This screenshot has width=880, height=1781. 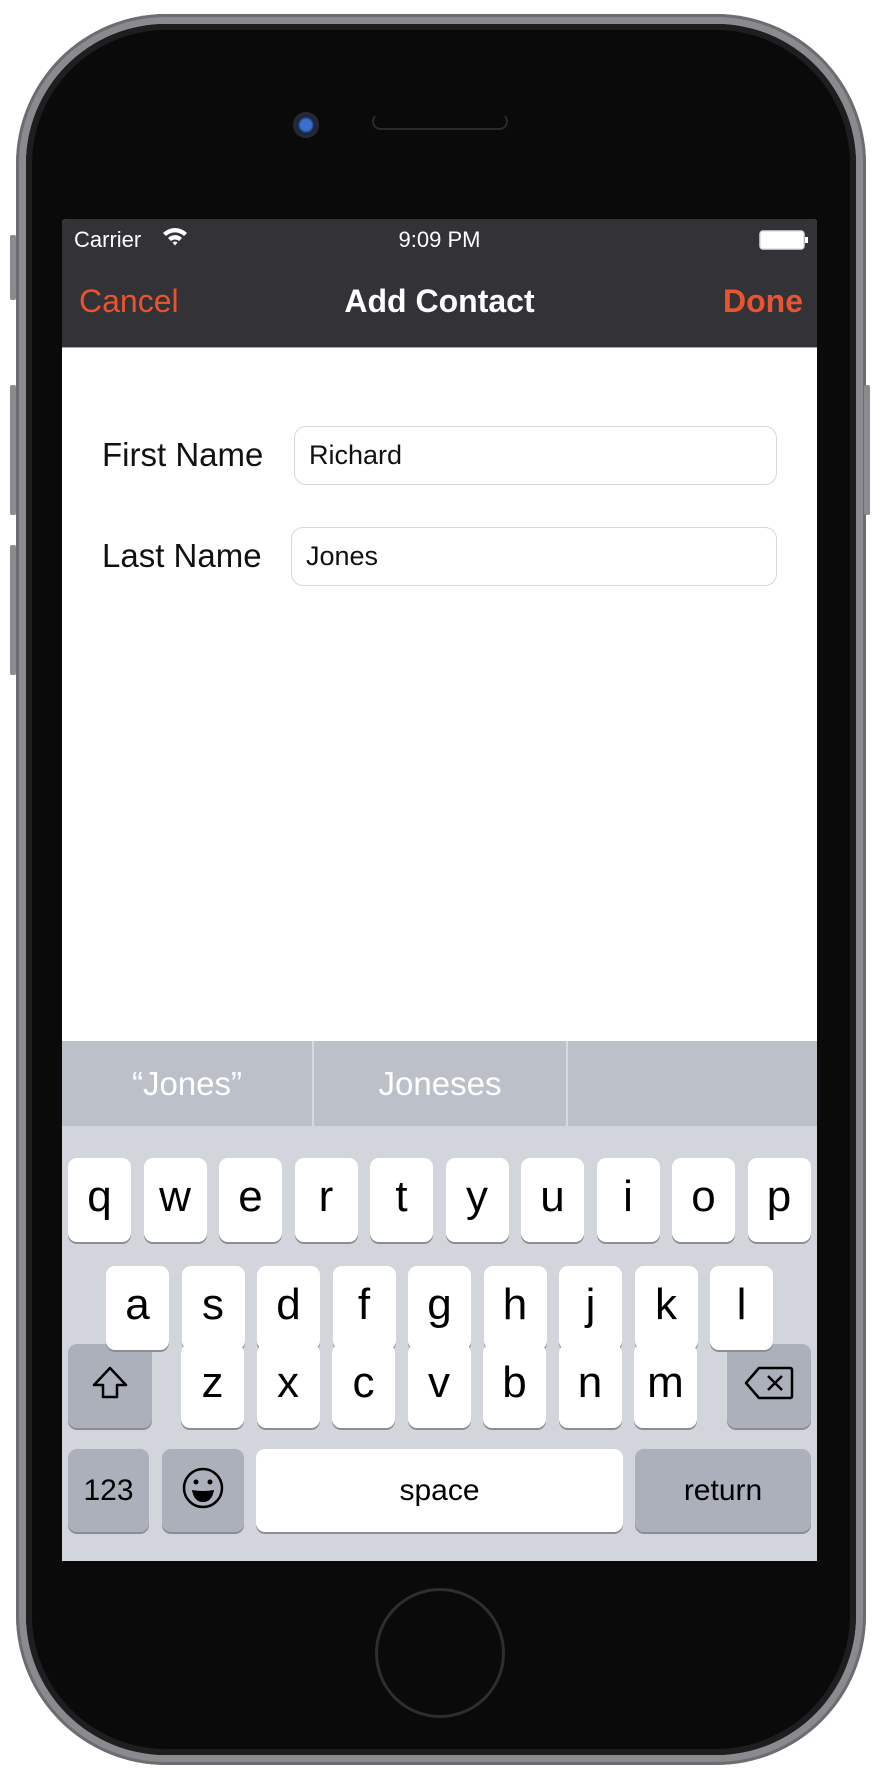 What do you see at coordinates (306, 125) in the screenshot?
I see `front-camera` at bounding box center [306, 125].